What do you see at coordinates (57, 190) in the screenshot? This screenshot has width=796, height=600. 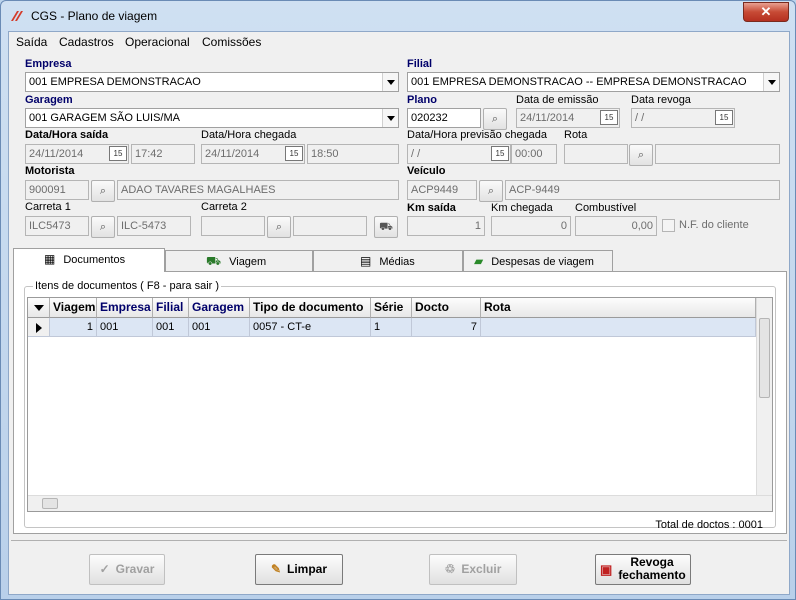 I see `motorista-code-field: 900091` at bounding box center [57, 190].